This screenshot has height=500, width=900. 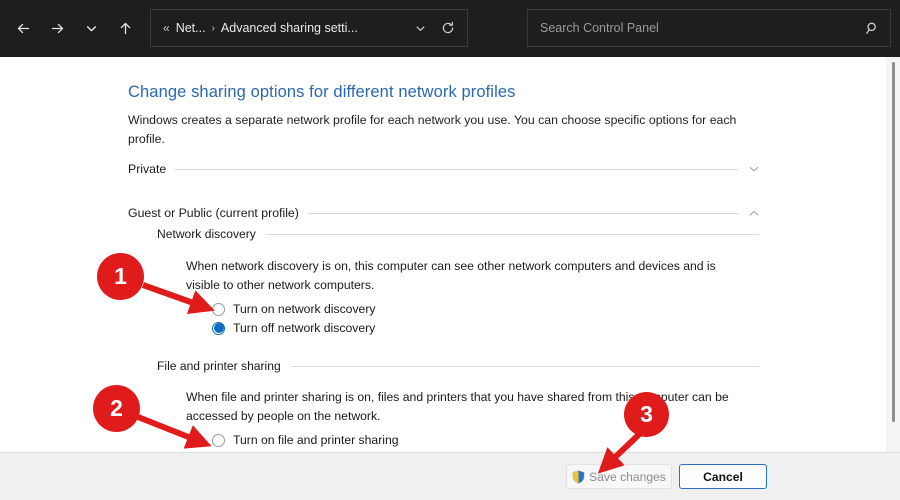 I want to click on back-arrow-icon, so click(x=23, y=28).